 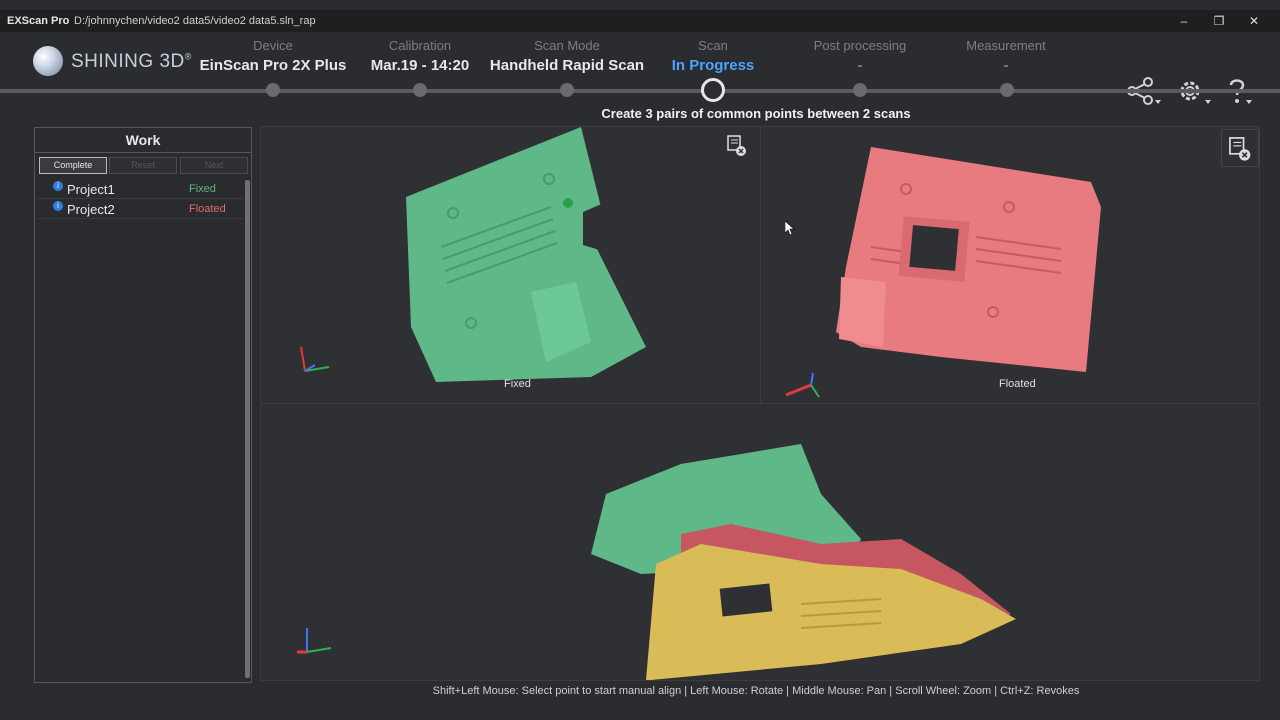 What do you see at coordinates (713, 45) in the screenshot?
I see `step-label: Scan` at bounding box center [713, 45].